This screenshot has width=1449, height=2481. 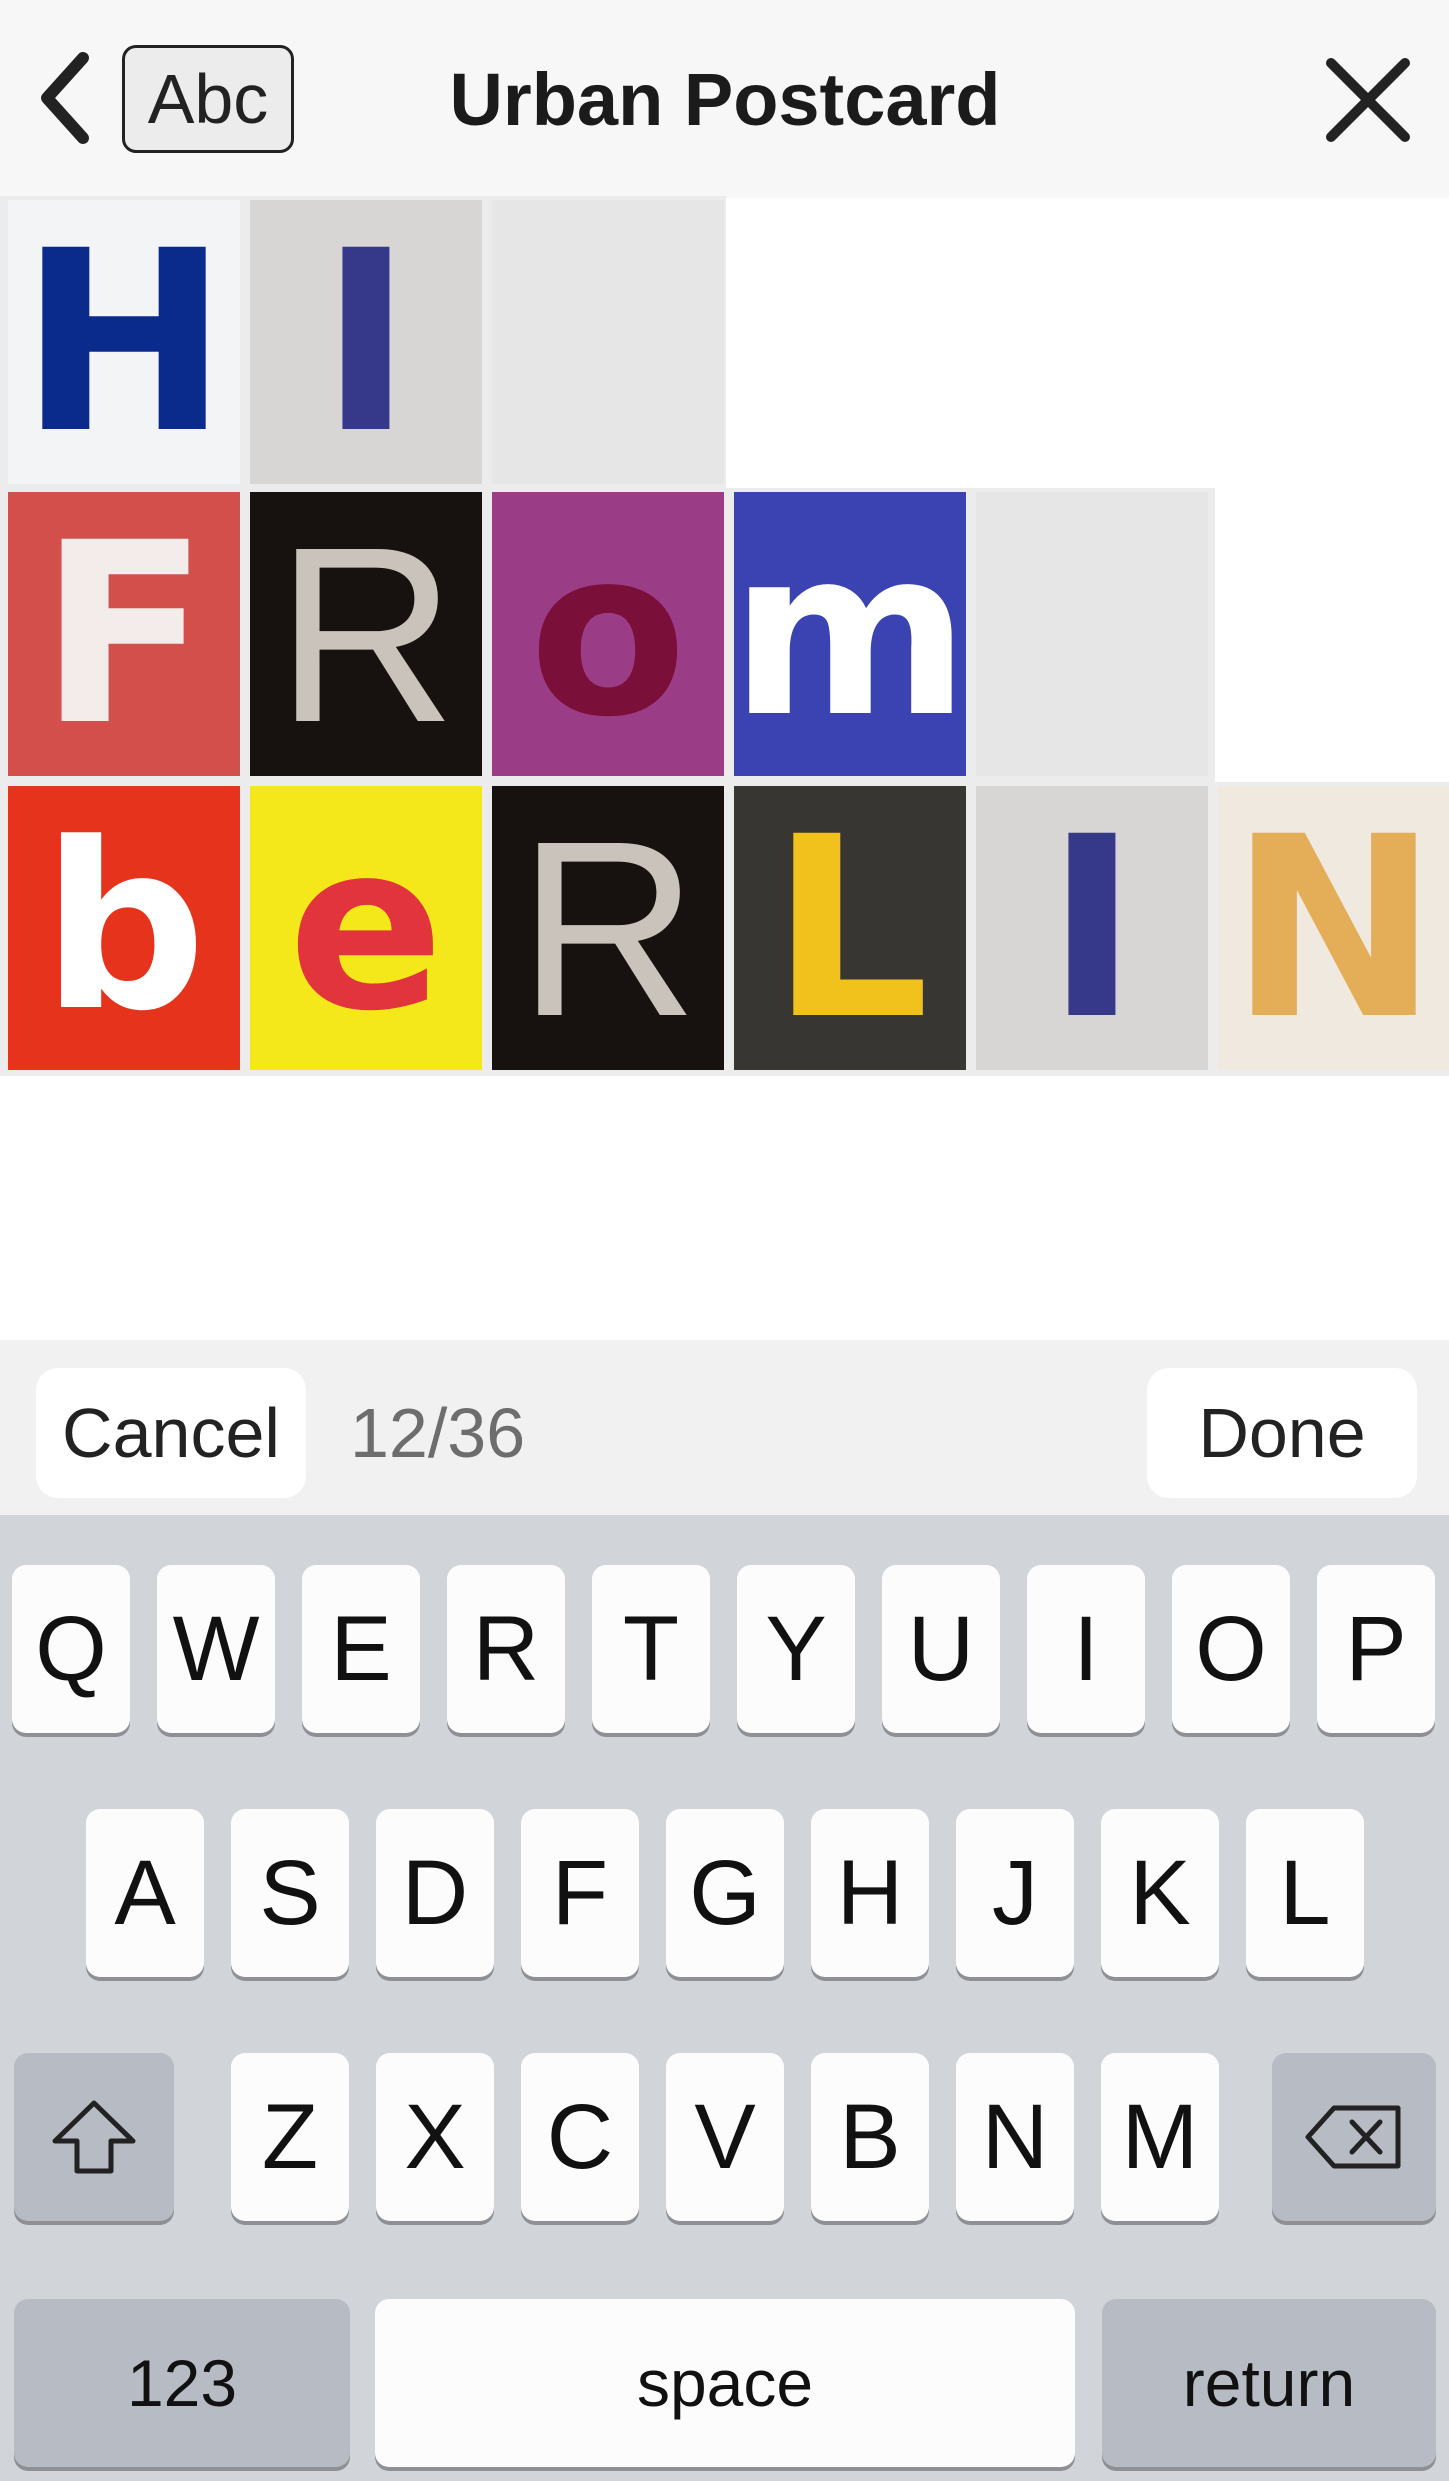 I want to click on key-t: T, so click(x=651, y=1649).